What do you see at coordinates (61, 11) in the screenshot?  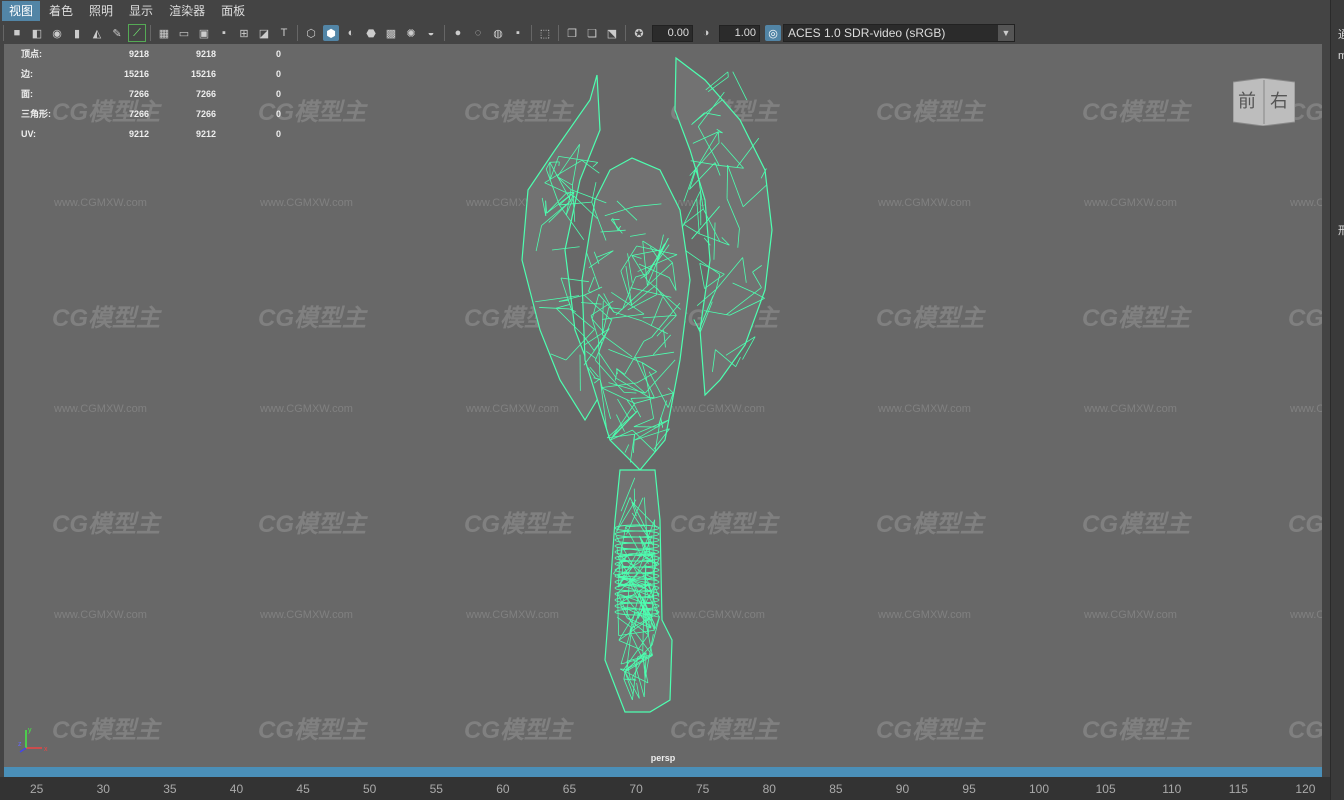 I see `menu-shading: 着色` at bounding box center [61, 11].